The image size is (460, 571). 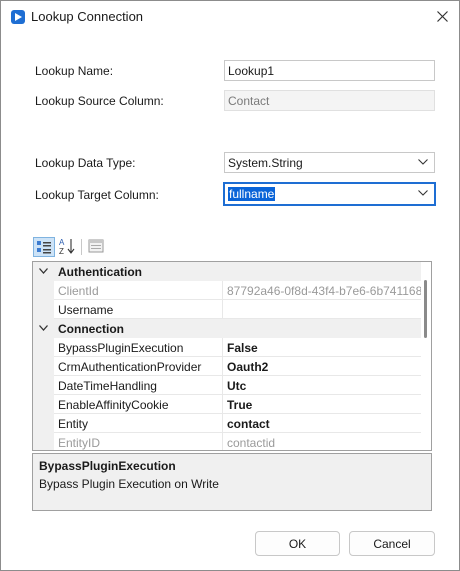 I want to click on property-row-bypasspluginexecution: BypassPluginExecution False, so click(x=227, y=347).